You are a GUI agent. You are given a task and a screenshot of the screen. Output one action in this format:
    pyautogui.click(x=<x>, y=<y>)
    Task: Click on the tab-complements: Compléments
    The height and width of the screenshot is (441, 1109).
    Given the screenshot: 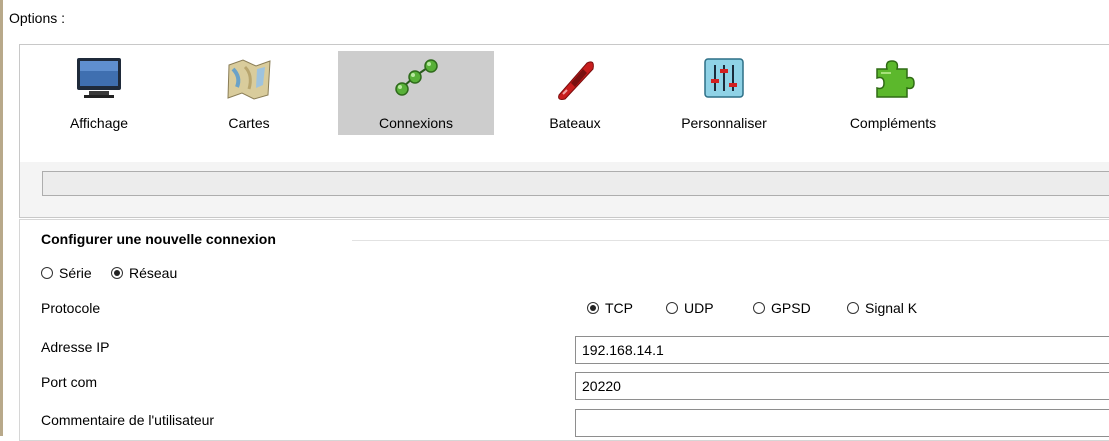 What is the action you would take?
    pyautogui.click(x=893, y=93)
    